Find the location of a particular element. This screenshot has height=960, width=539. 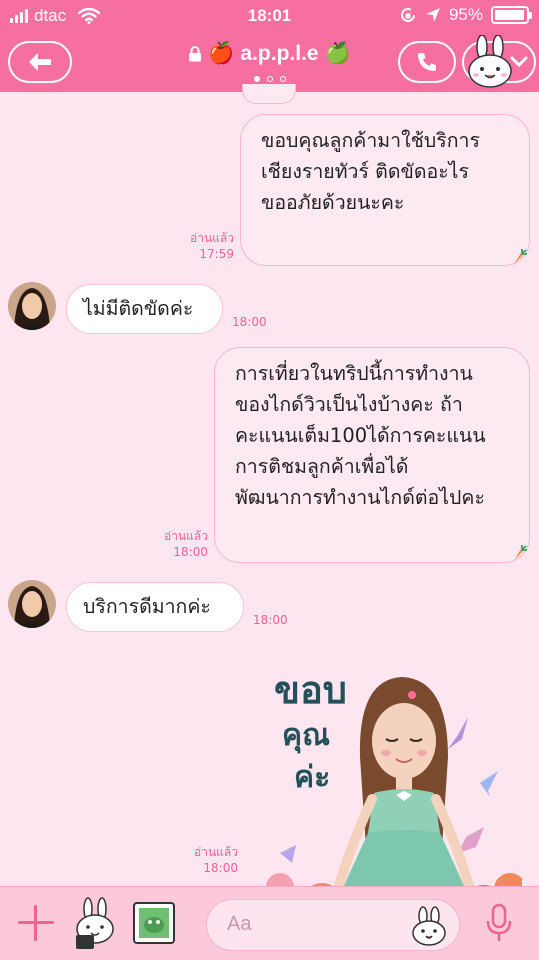

bunny-avatar-icon is located at coordinates (490, 61).